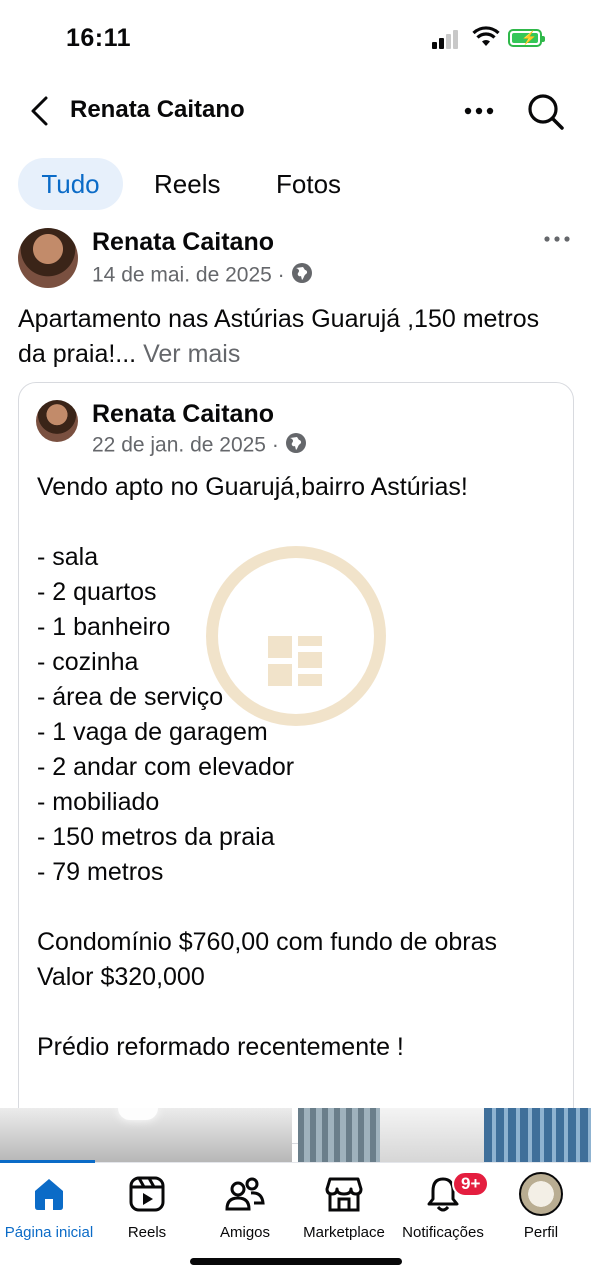 The width and height of the screenshot is (591, 1281). What do you see at coordinates (486, 39) in the screenshot?
I see `wifi-icon` at bounding box center [486, 39].